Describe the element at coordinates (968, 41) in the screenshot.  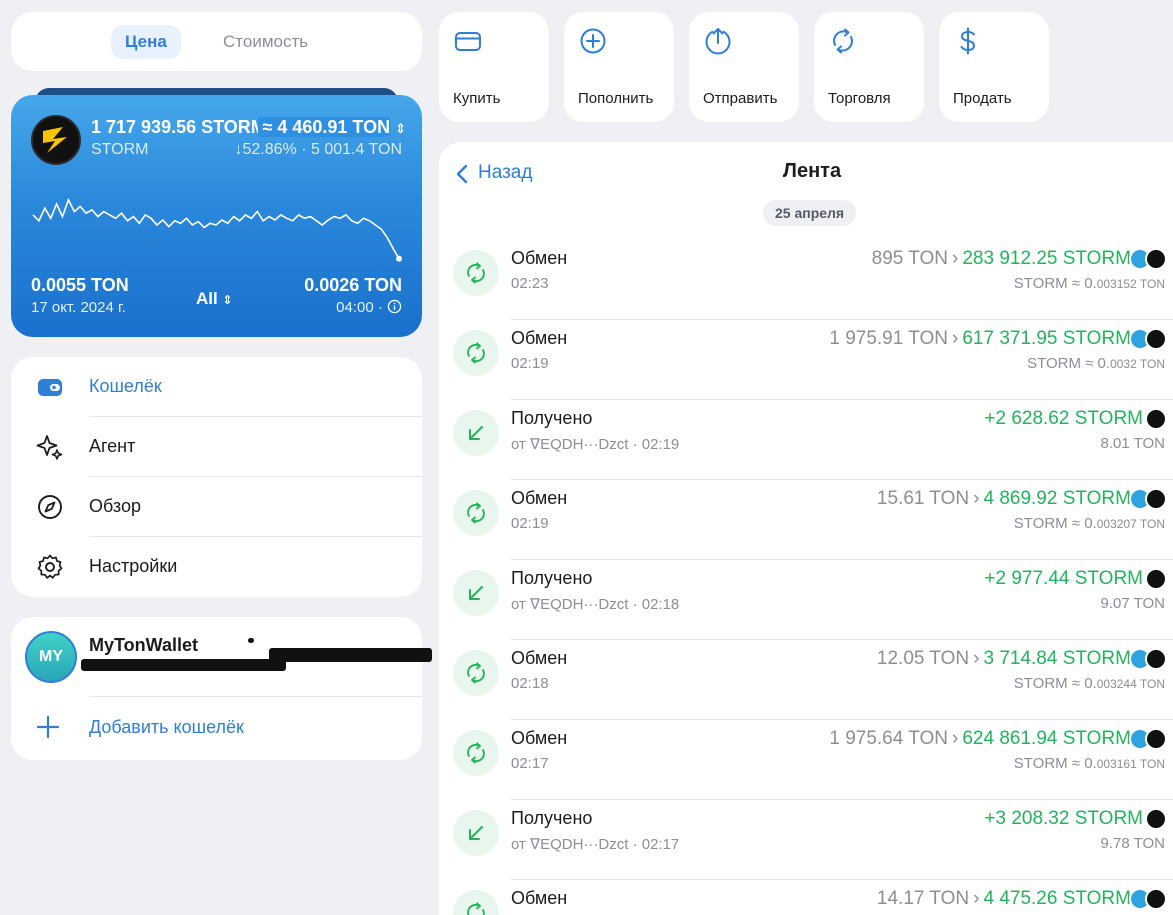
I see `dollar-icon` at that location.